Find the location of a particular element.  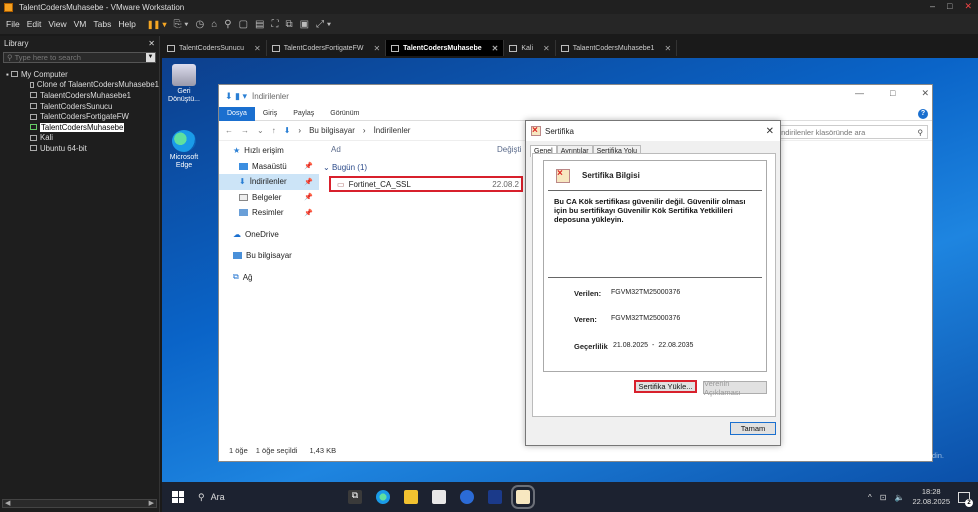

search-icon: ⚲ is located at coordinates (920, 132).